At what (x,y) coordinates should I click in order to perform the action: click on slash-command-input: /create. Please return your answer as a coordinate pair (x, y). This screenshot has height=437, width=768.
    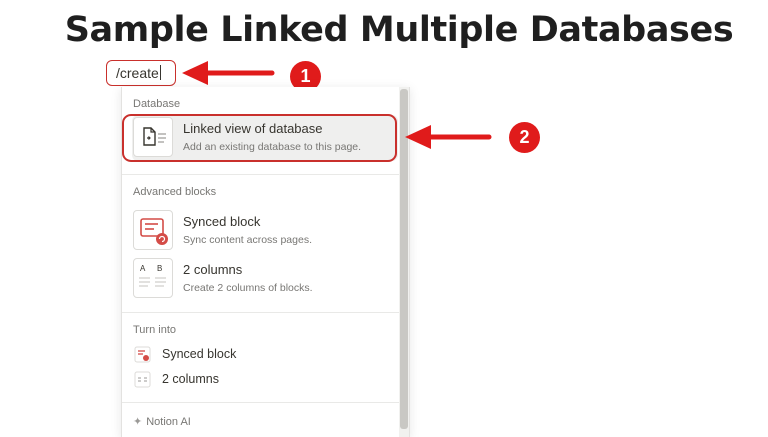
    Looking at the image, I should click on (141, 73).